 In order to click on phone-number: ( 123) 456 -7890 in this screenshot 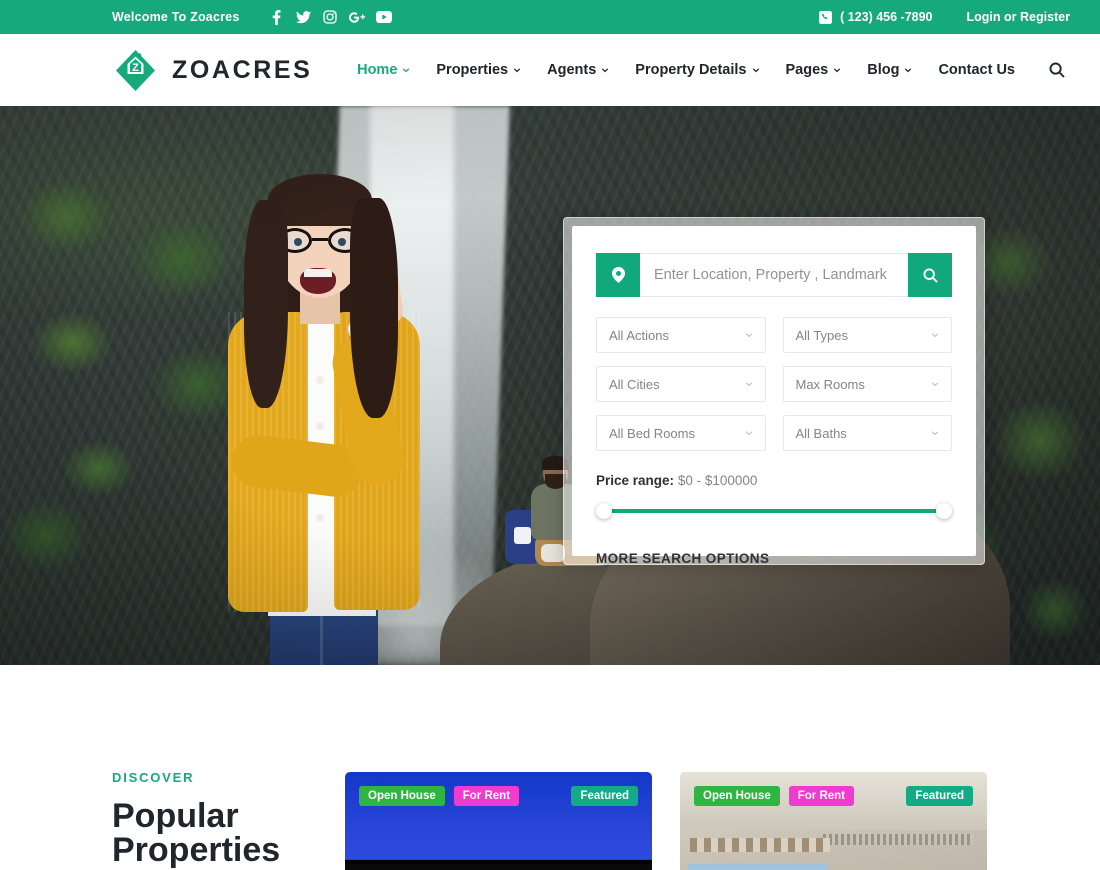, I will do `click(876, 17)`.